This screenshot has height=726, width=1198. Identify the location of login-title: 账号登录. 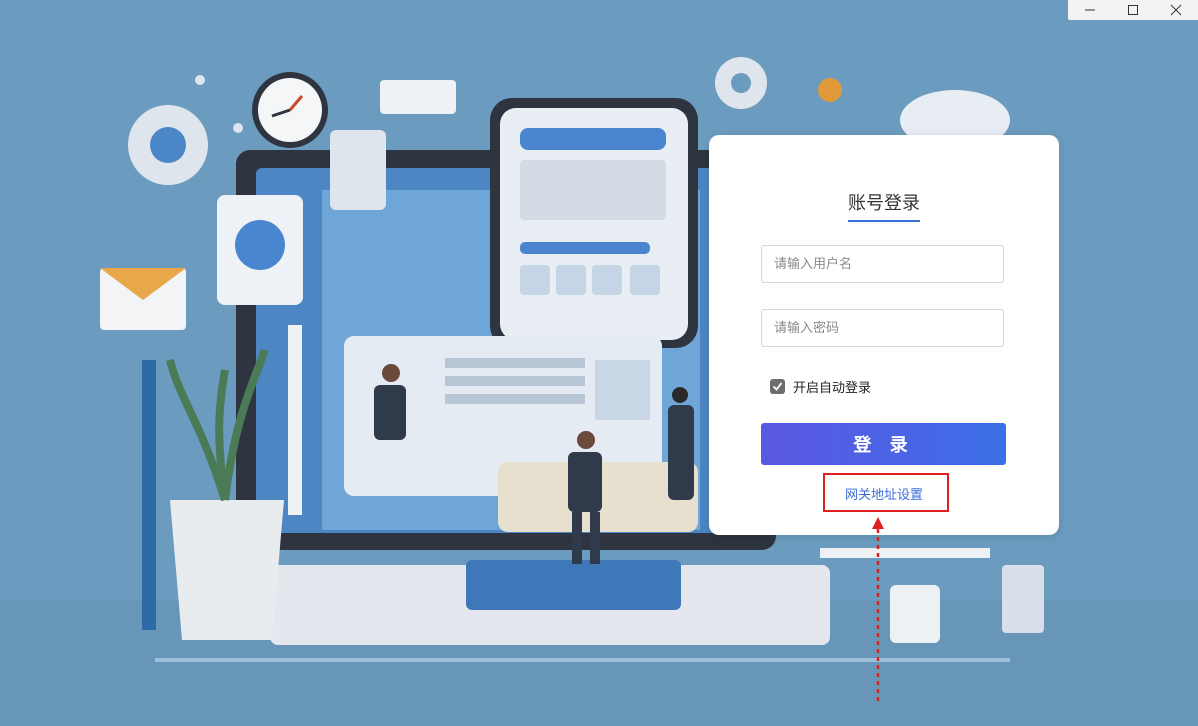
(884, 203).